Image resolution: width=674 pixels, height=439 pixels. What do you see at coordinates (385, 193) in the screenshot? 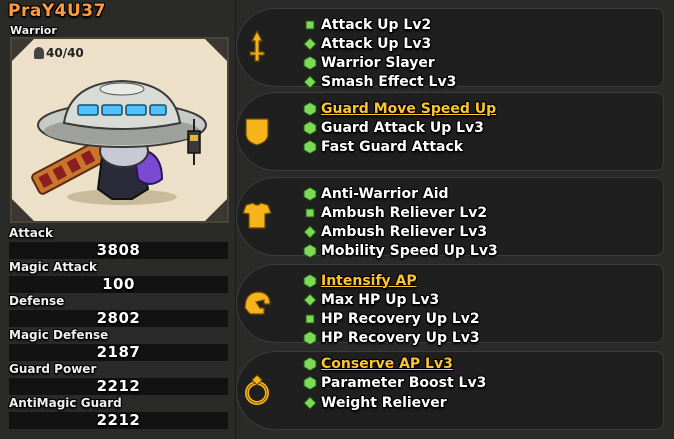
I see `skill-name: Anti-Warrior Aid` at bounding box center [385, 193].